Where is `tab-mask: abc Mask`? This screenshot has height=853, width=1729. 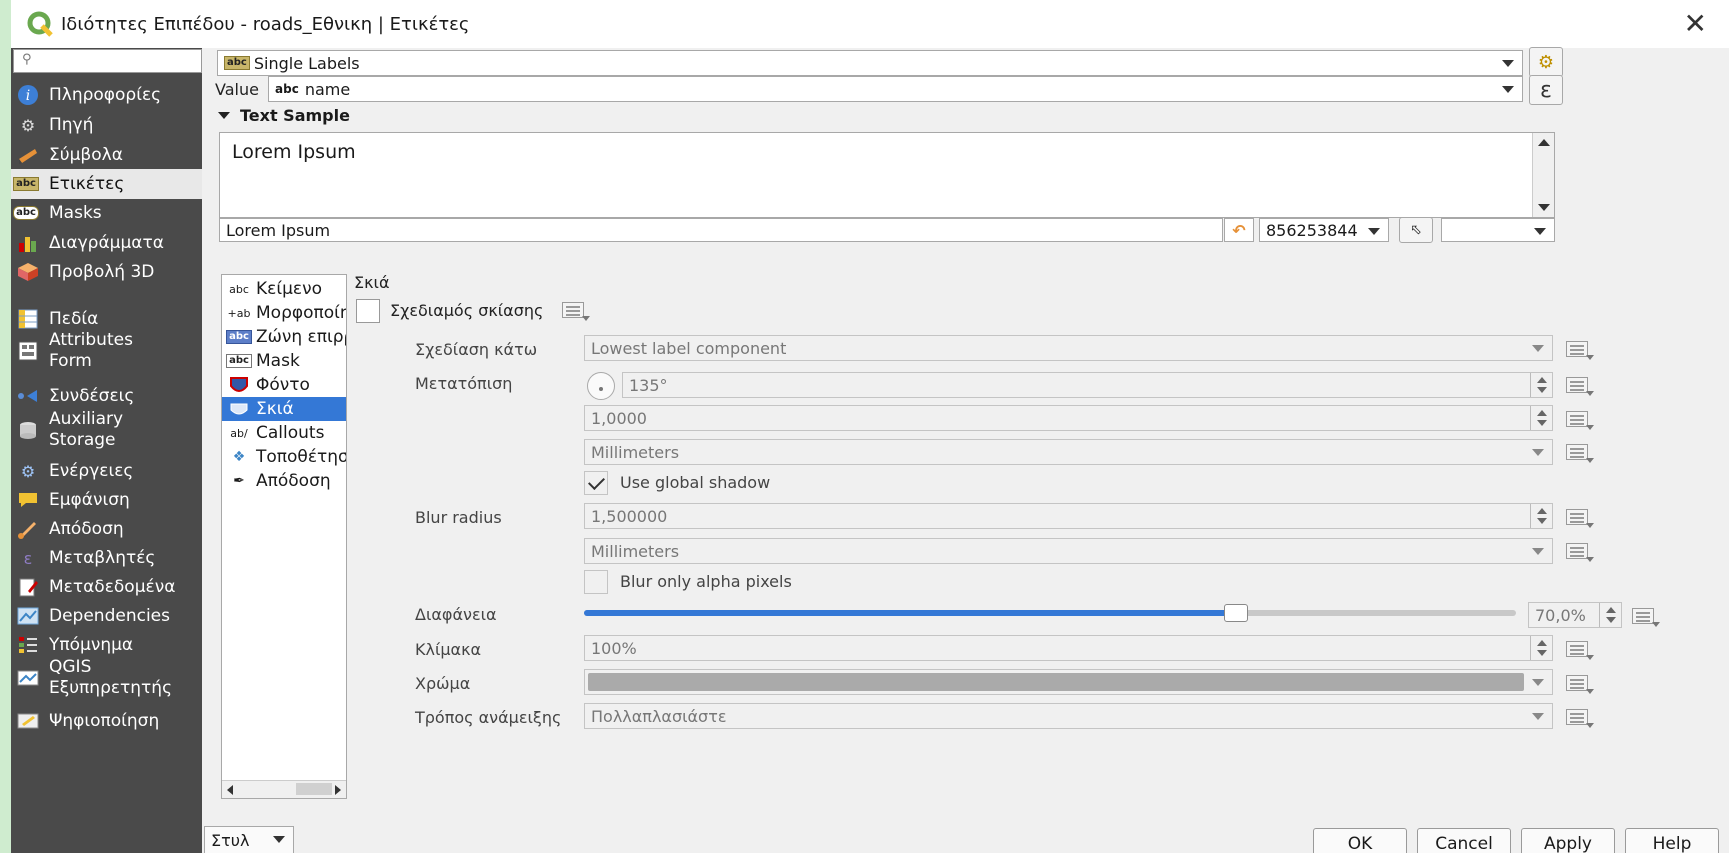 tab-mask: abc Mask is located at coordinates (284, 361).